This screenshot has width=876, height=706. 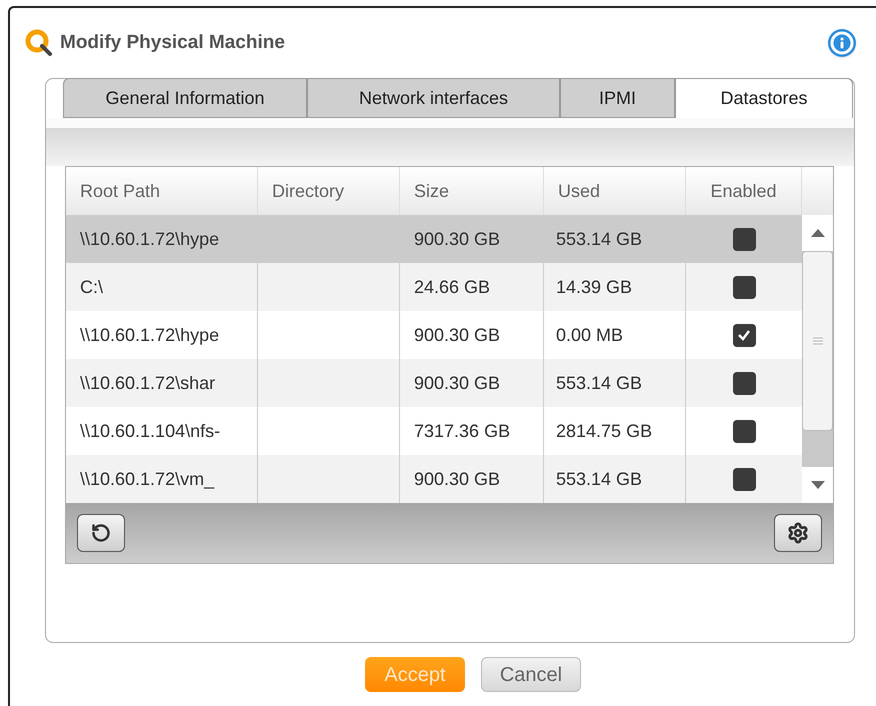 I want to click on table-cell-text: \\10.60.1.72\vm_, so click(x=147, y=479).